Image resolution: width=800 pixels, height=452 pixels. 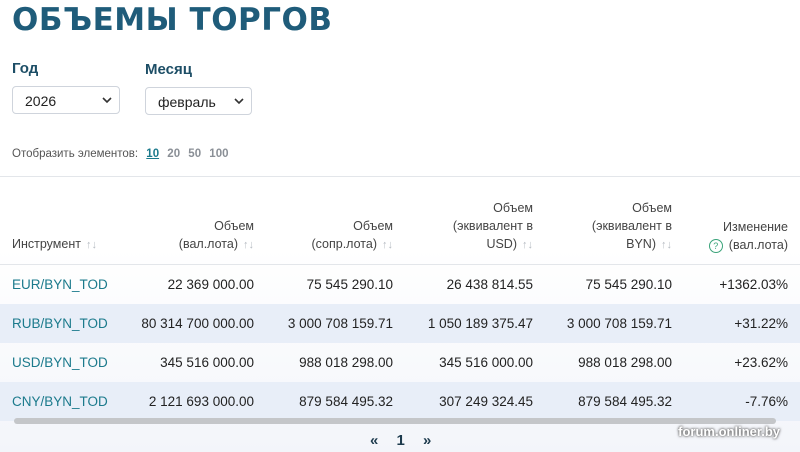 What do you see at coordinates (62, 285) in the screenshot?
I see `instrument-cell: EUR/BYN_TOD` at bounding box center [62, 285].